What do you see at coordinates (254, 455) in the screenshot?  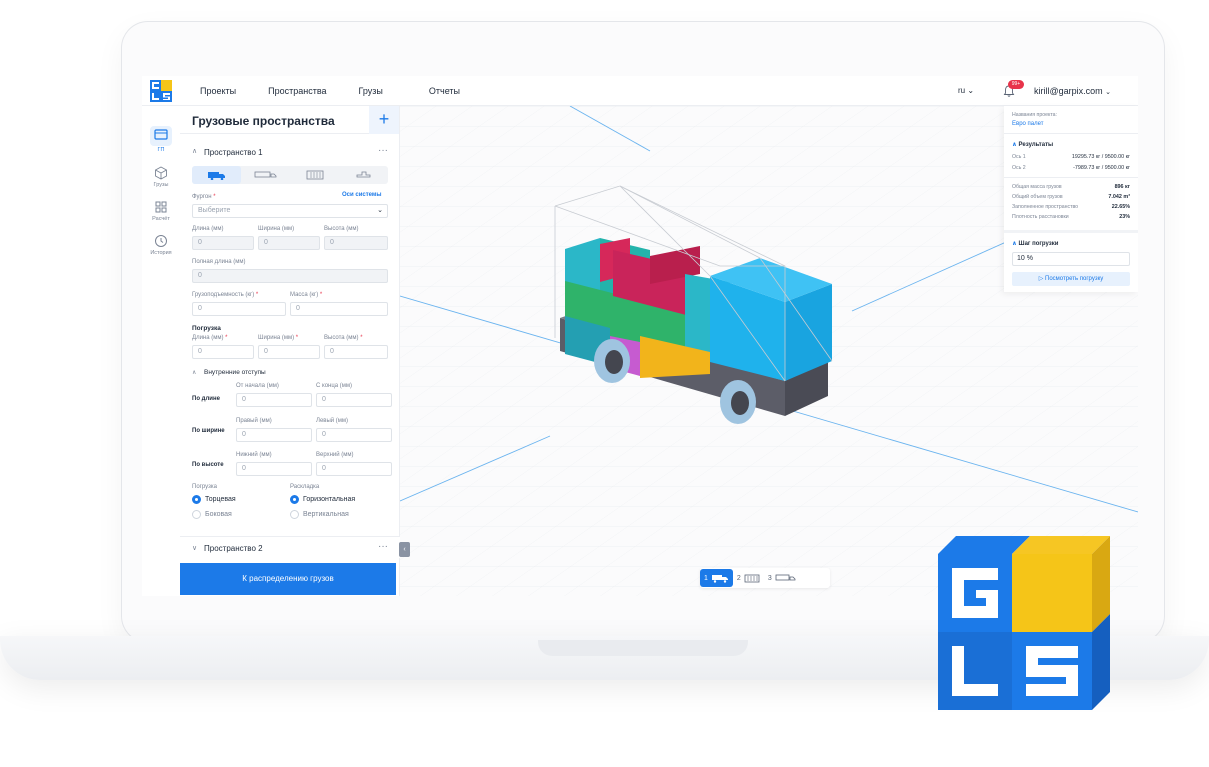 I see `bottom-label: Нижний (мм)` at bounding box center [254, 455].